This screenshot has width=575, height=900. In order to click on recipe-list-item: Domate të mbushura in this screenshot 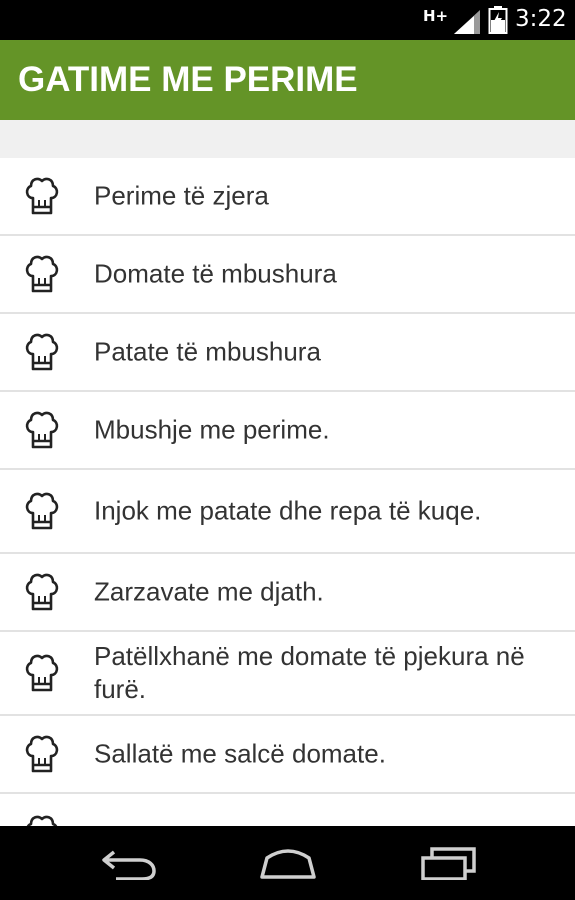, I will do `click(287, 275)`.